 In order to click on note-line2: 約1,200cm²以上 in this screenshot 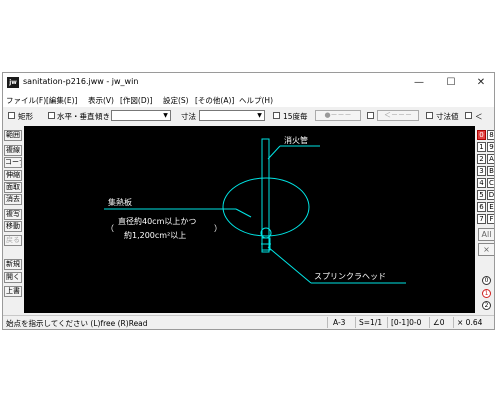, I will do `click(155, 235)`.